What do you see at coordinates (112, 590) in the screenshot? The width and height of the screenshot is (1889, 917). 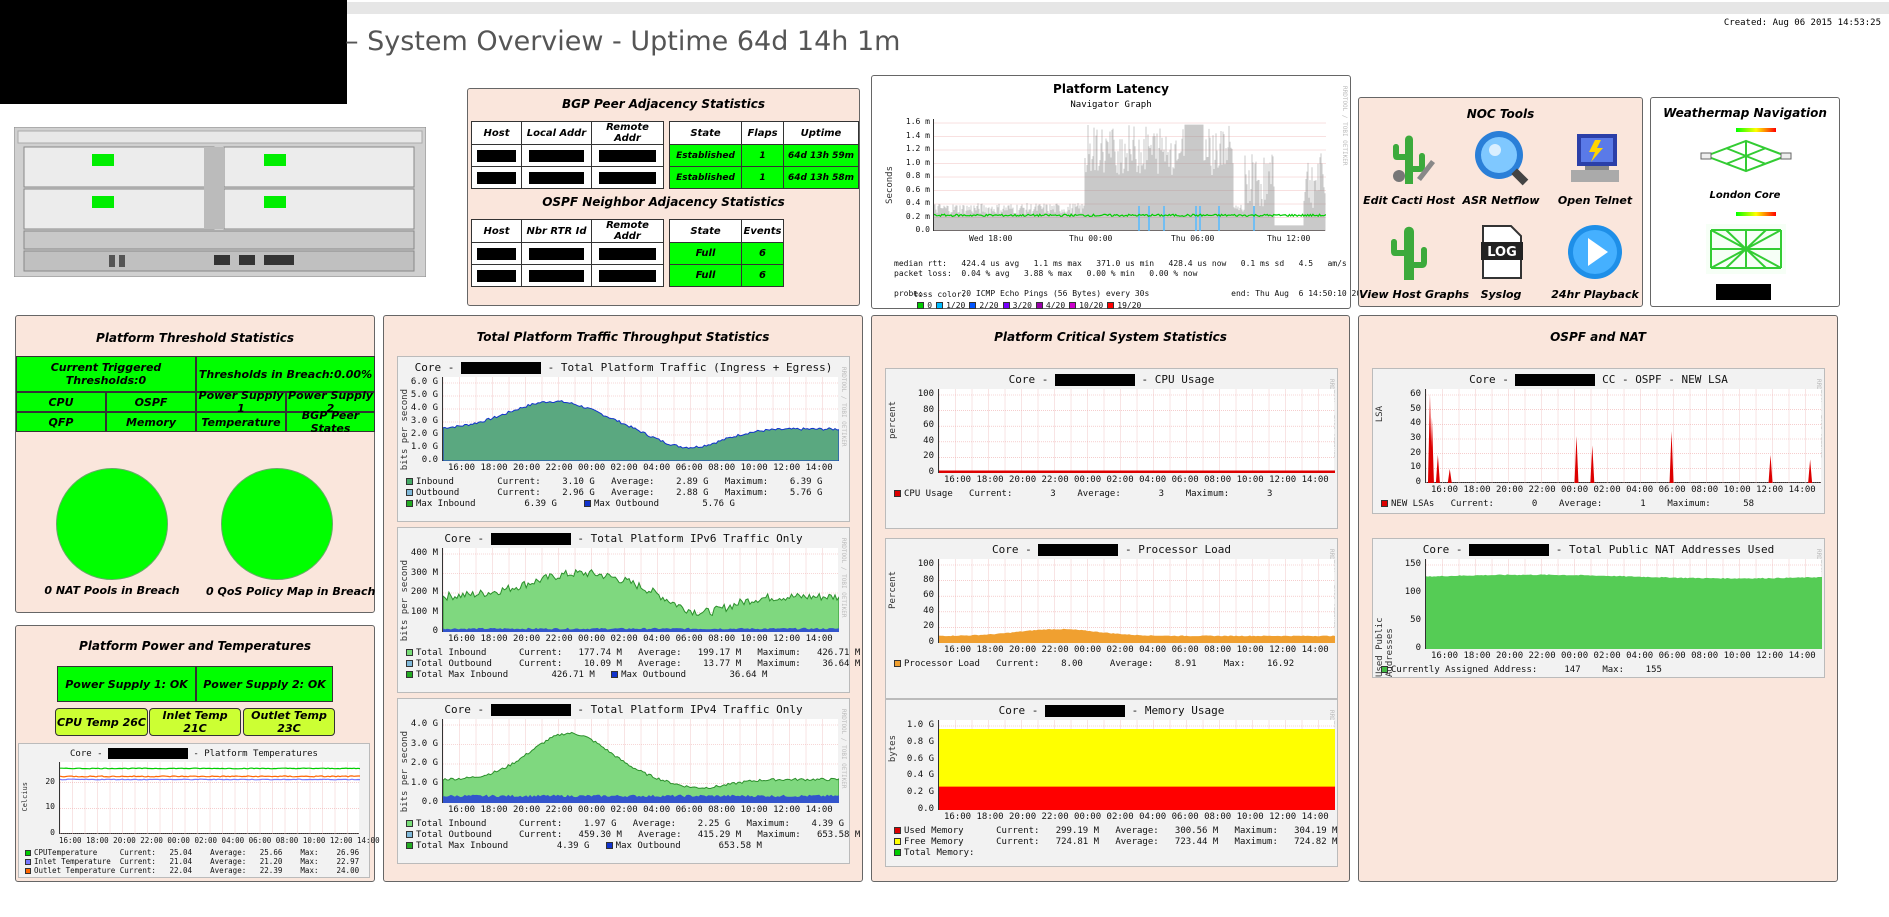 I see `nat-pools-label: 0 NAT Pools in Breach` at bounding box center [112, 590].